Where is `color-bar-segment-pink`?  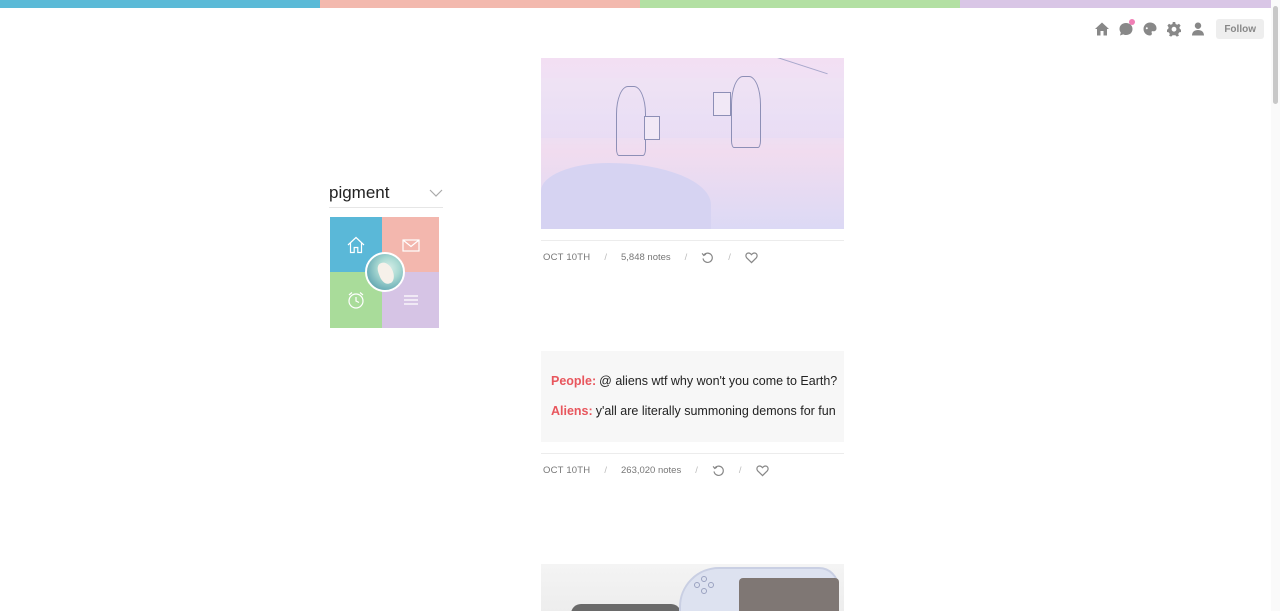
color-bar-segment-pink is located at coordinates (480, 4).